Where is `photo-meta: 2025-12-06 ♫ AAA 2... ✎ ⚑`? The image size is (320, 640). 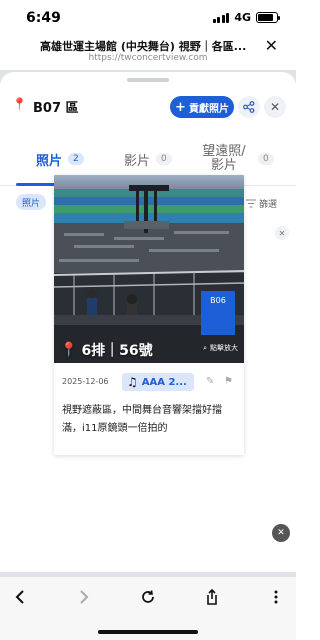 photo-meta: 2025-12-06 ♫ AAA 2... ✎ ⚑ is located at coordinates (150, 382).